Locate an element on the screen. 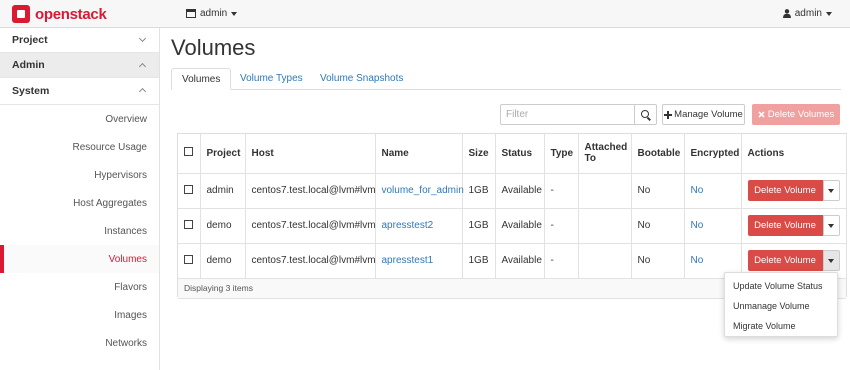 This screenshot has width=850, height=370. filter-box is located at coordinates (578, 114).